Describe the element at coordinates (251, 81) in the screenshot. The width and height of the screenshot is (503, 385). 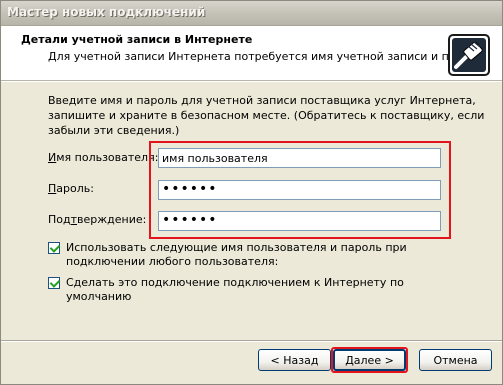
I see `header-divider` at that location.